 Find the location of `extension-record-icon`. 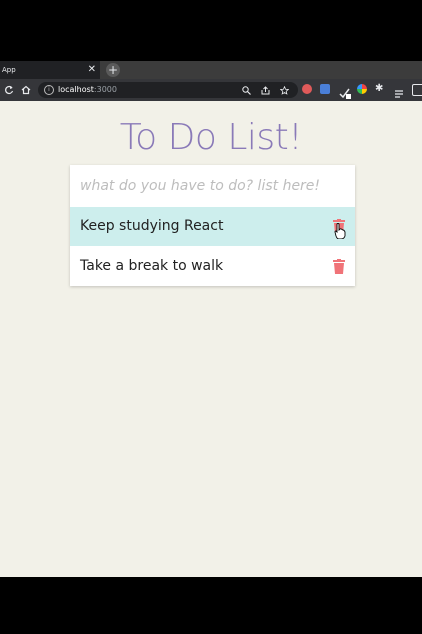

extension-record-icon is located at coordinates (307, 89).